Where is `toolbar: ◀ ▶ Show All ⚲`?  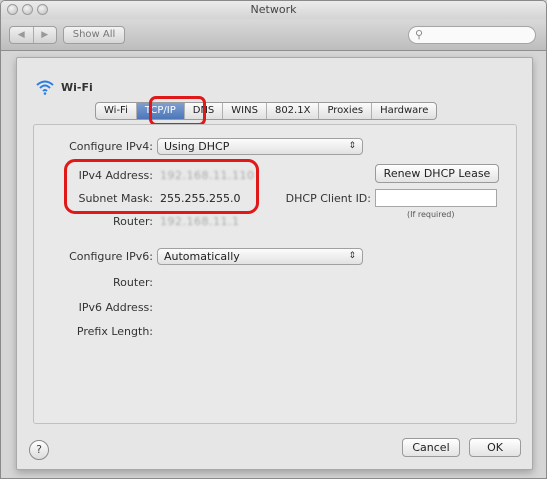 toolbar: ◀ ▶ Show All ⚲ is located at coordinates (273, 35).